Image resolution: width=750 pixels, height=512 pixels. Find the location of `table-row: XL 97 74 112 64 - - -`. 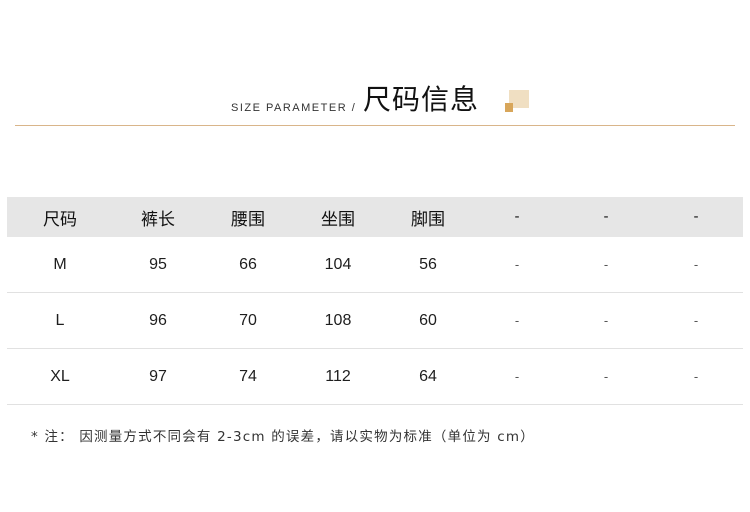

table-row: XL 97 74 112 64 - - - is located at coordinates (375, 377).